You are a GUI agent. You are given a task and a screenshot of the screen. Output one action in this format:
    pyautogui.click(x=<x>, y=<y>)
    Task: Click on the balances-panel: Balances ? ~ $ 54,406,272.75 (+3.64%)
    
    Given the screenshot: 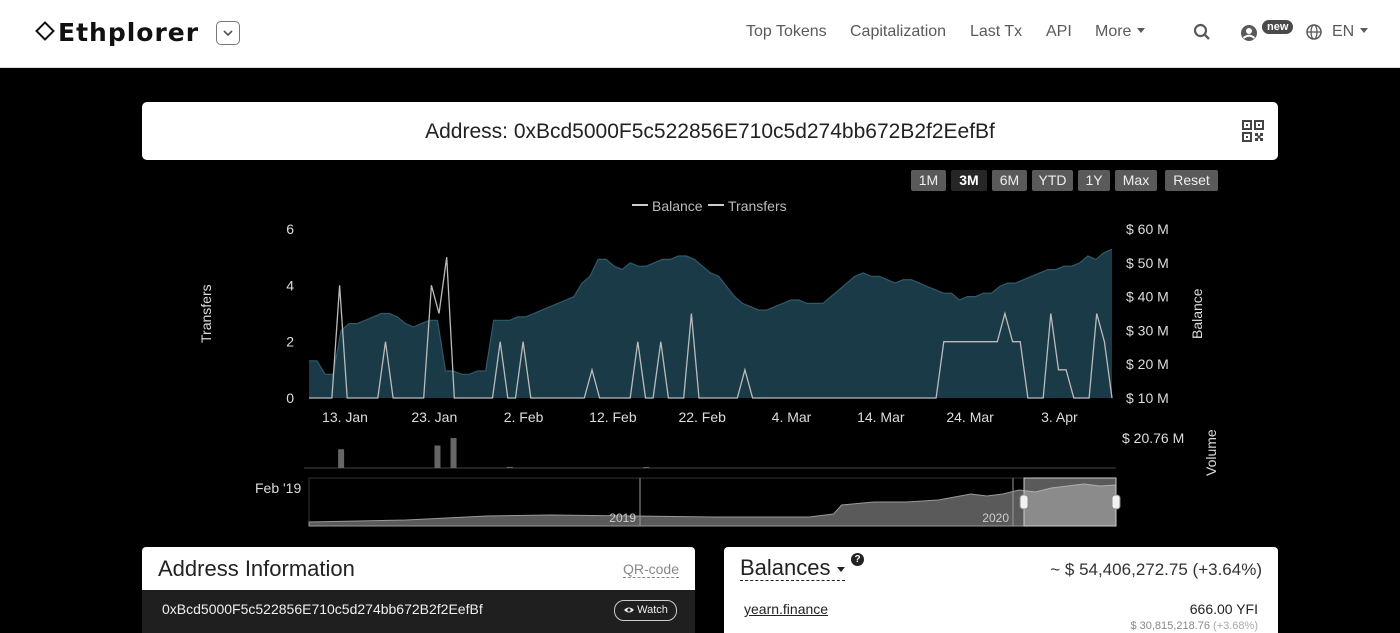 What is the action you would take?
    pyautogui.click(x=1001, y=568)
    